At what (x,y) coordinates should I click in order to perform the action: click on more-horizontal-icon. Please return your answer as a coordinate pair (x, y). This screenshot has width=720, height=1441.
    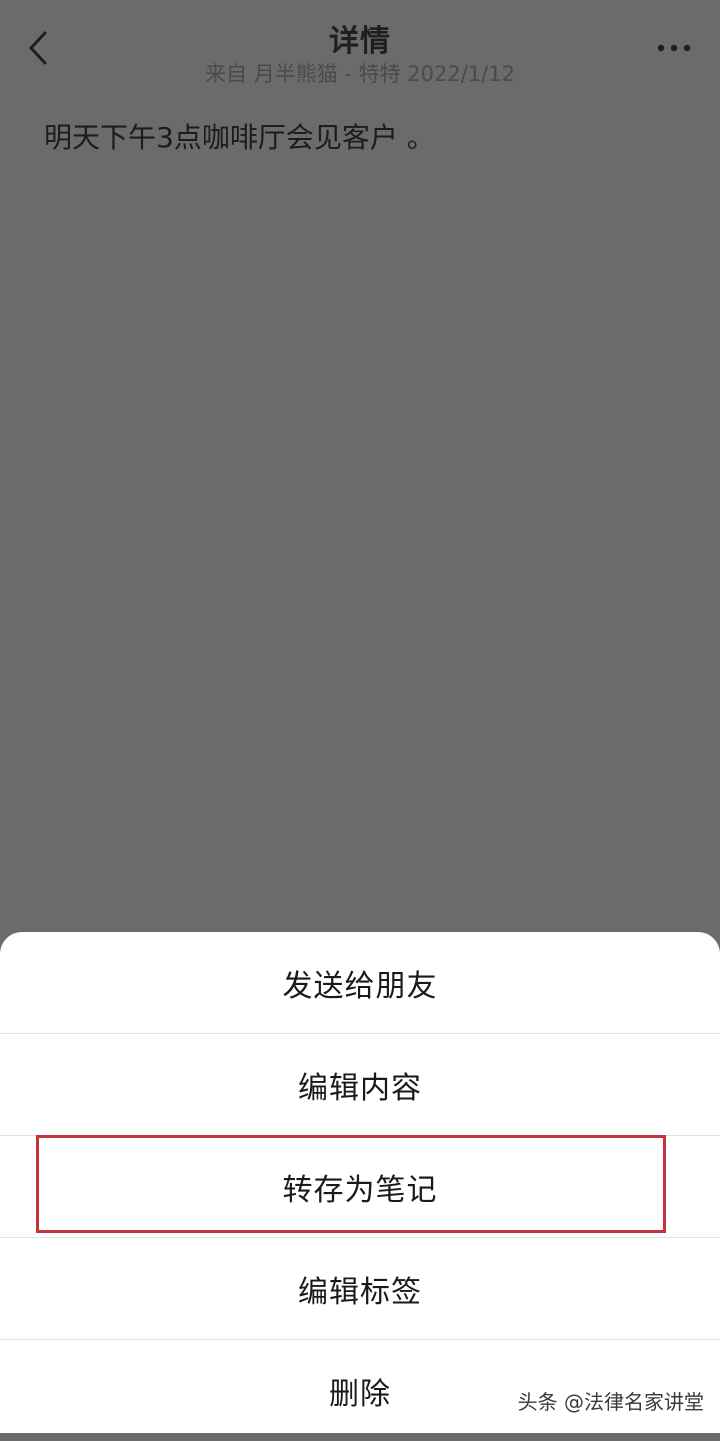
    Looking at the image, I should click on (674, 48).